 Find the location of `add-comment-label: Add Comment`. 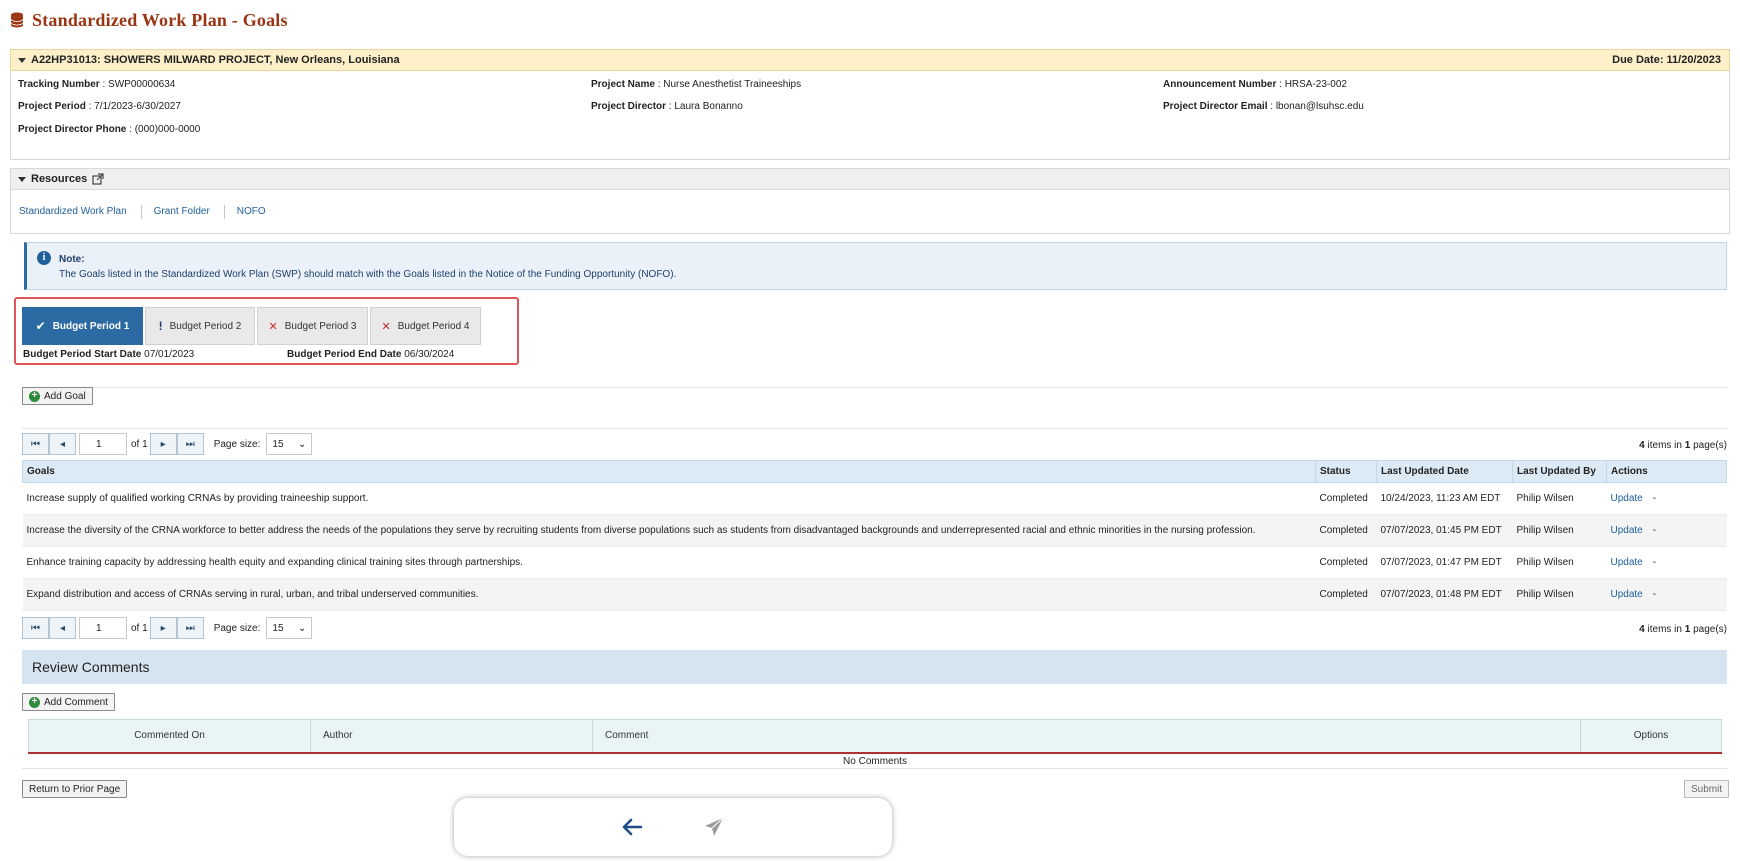

add-comment-label: Add Comment is located at coordinates (76, 702).